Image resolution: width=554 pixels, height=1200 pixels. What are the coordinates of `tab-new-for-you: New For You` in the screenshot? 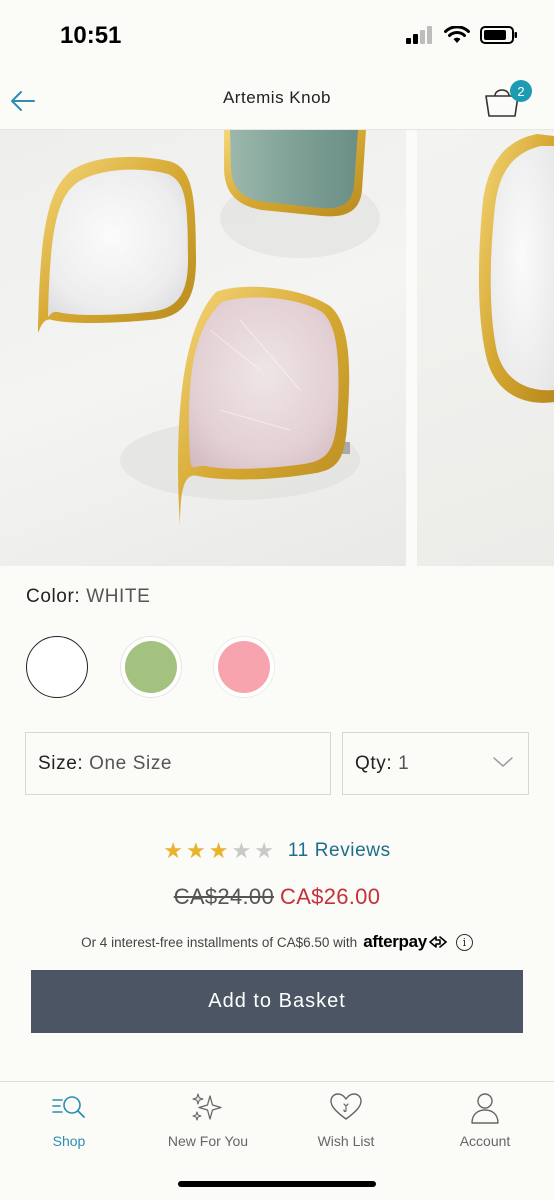 It's located at (208, 1122).